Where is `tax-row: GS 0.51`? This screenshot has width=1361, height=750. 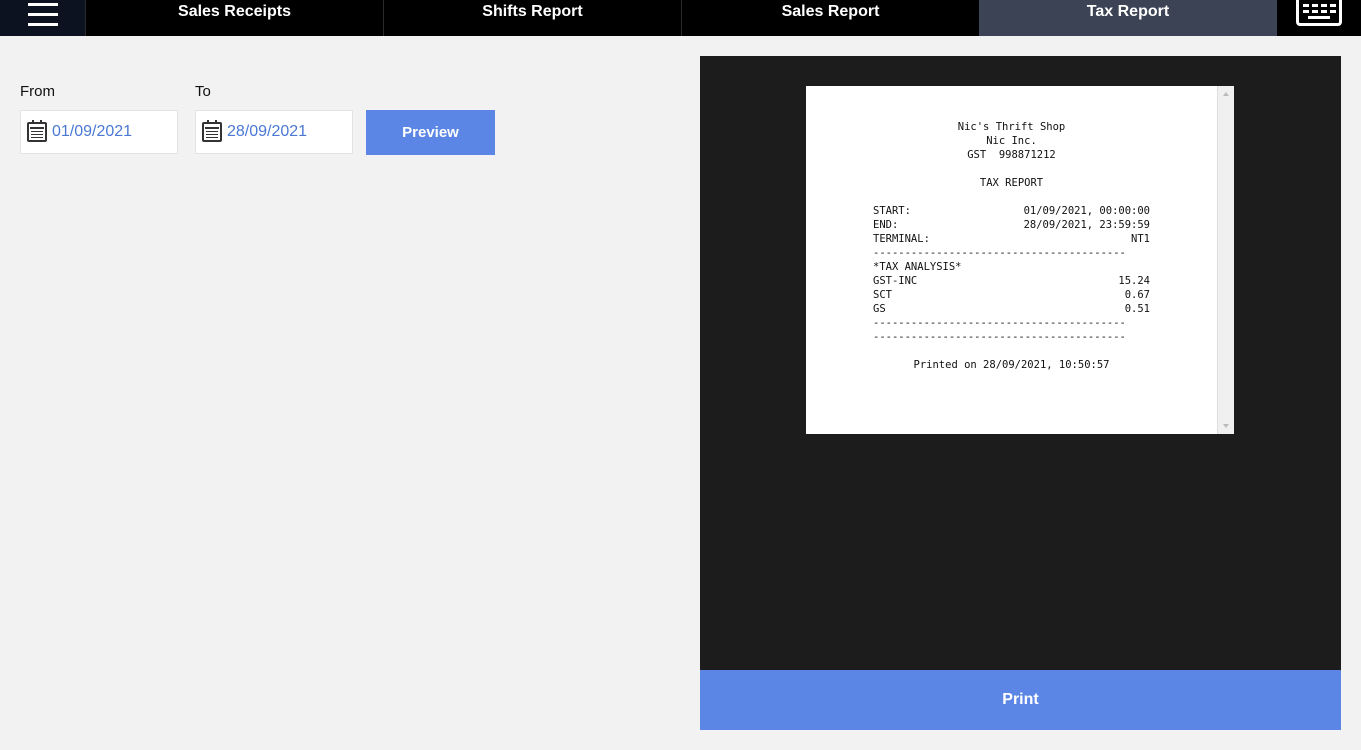
tax-row: GS 0.51 is located at coordinates (1011, 309).